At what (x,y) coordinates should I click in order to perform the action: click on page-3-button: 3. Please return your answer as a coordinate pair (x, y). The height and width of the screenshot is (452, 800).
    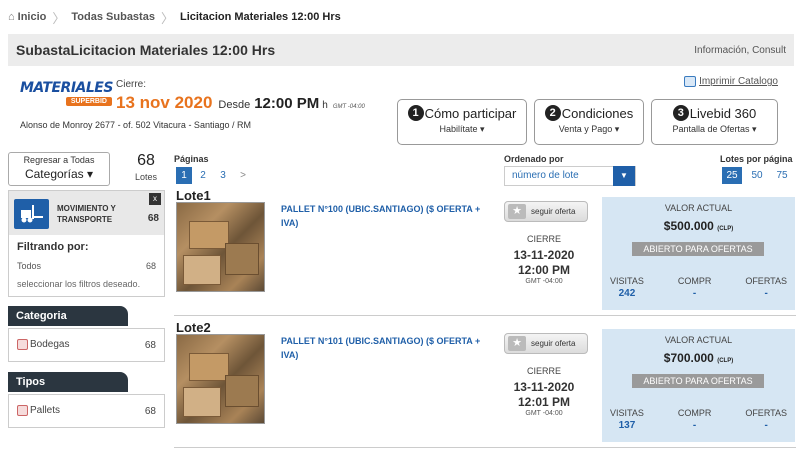
    Looking at the image, I should click on (223, 175).